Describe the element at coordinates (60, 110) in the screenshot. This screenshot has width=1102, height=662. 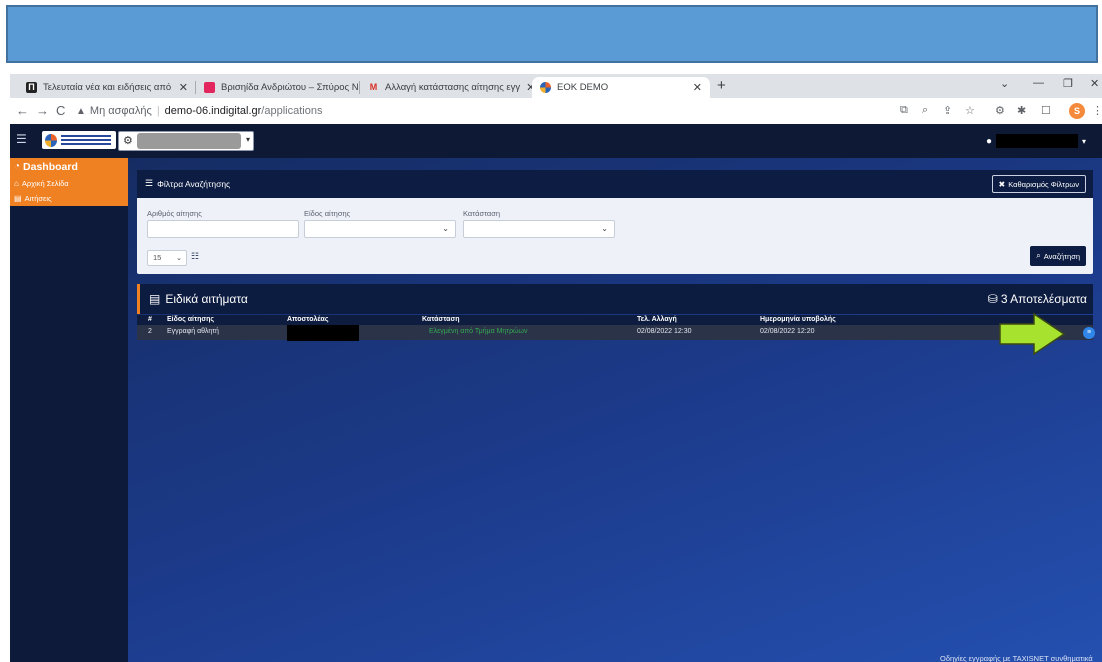
I see `reload-icon: C` at that location.